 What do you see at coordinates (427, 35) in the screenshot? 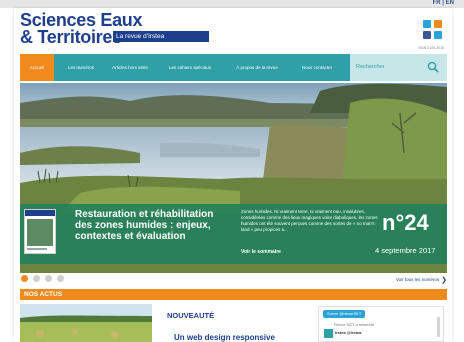
I see `facebook-icon` at bounding box center [427, 35].